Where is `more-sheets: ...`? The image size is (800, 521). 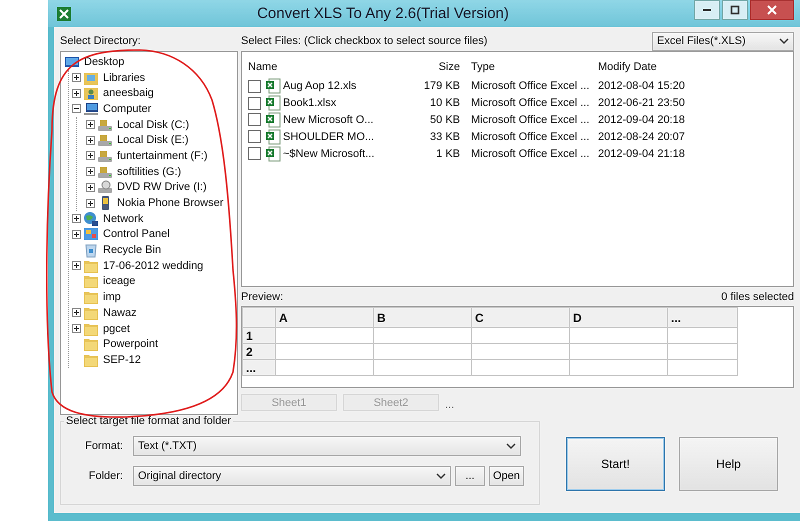 more-sheets: ... is located at coordinates (449, 404).